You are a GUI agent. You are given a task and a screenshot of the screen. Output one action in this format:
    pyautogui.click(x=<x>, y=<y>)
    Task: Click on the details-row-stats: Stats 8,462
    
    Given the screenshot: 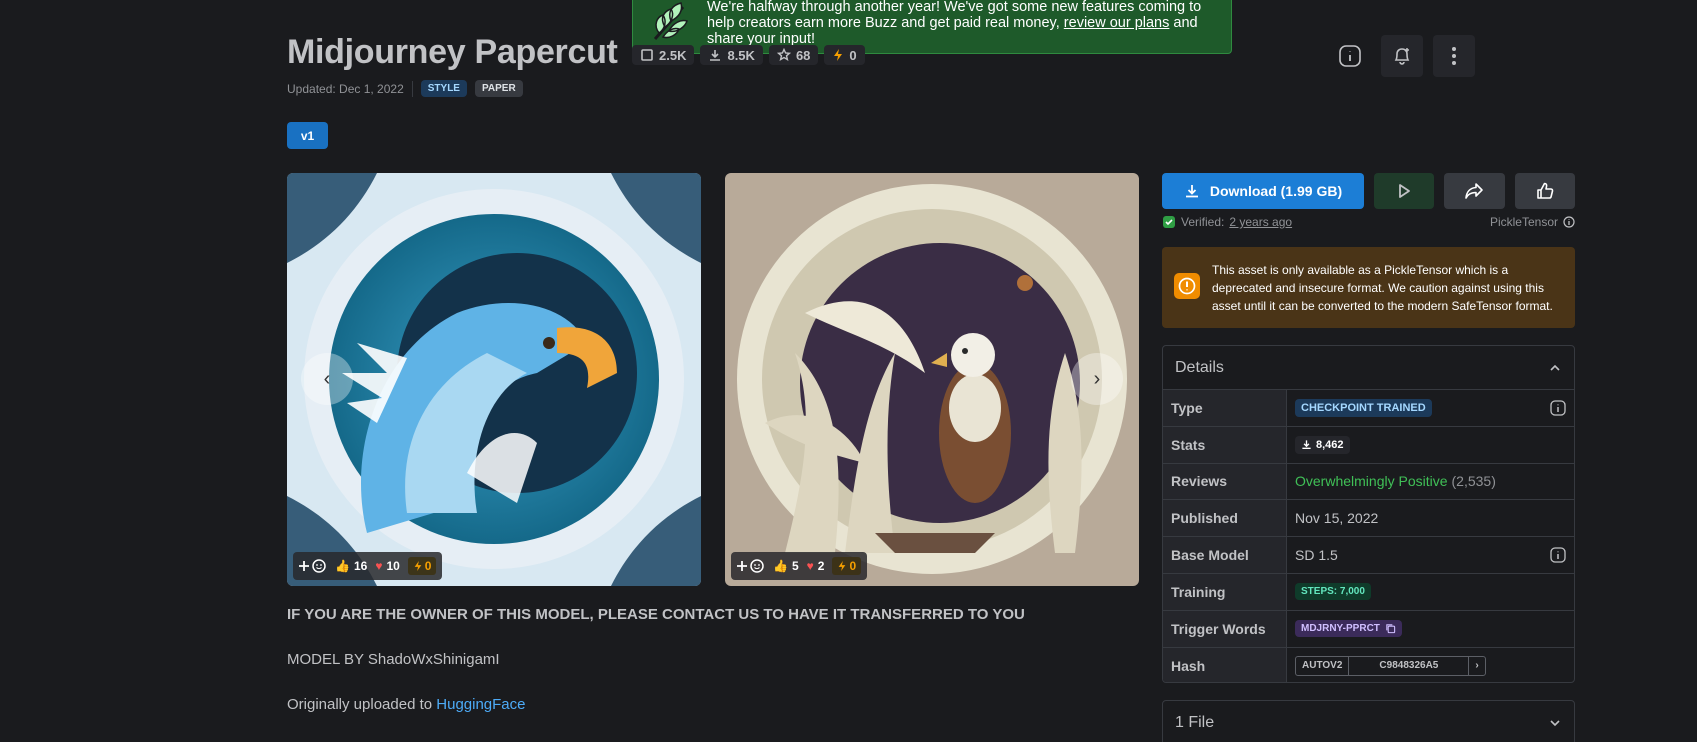 What is the action you would take?
    pyautogui.click(x=1368, y=445)
    